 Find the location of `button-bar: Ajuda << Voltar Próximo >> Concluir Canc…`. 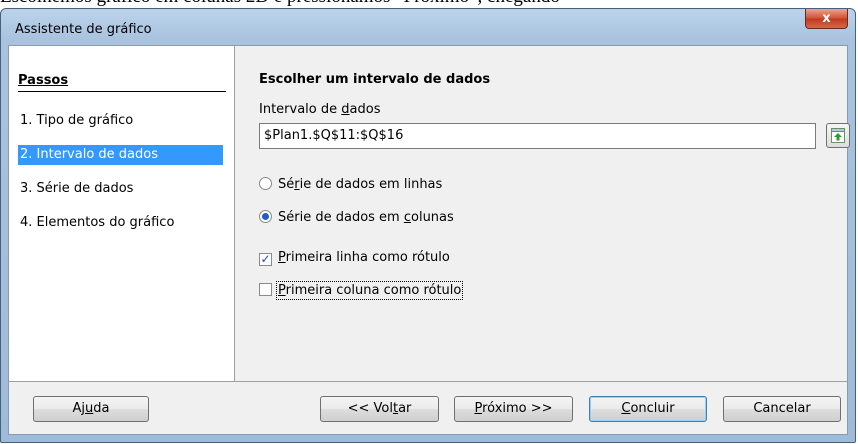

button-bar: Ajuda << Voltar Próximo >> Concluir Canc… is located at coordinates (428, 407).